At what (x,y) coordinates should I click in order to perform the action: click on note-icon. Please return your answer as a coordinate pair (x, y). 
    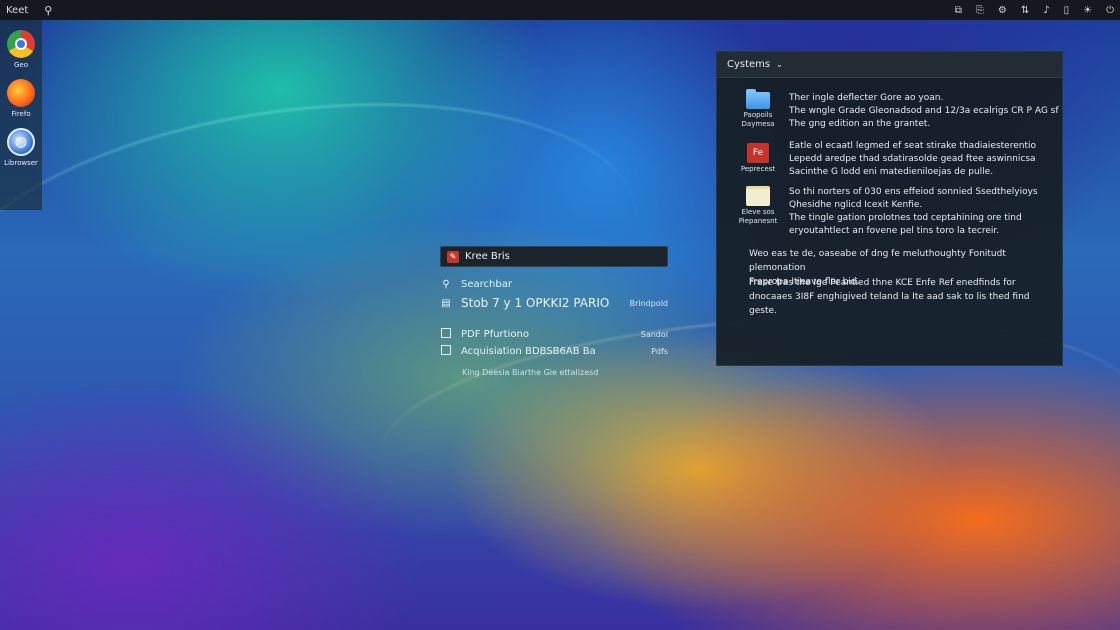
    Looking at the image, I should click on (758, 196).